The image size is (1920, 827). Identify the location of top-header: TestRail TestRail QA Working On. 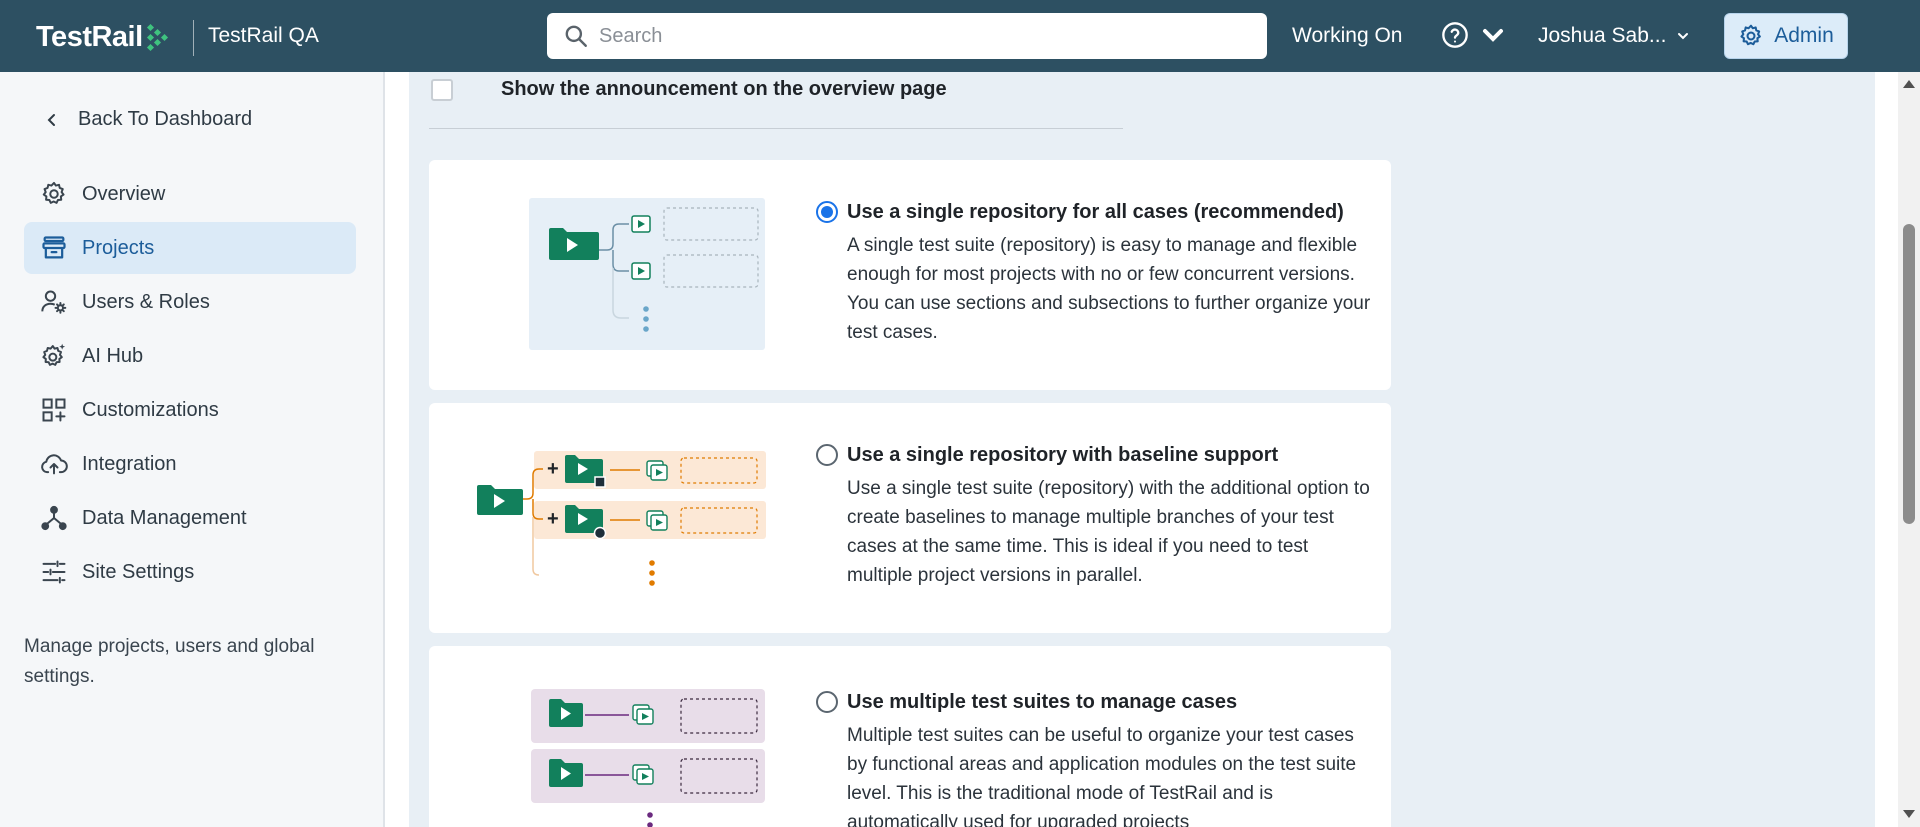
(960, 36).